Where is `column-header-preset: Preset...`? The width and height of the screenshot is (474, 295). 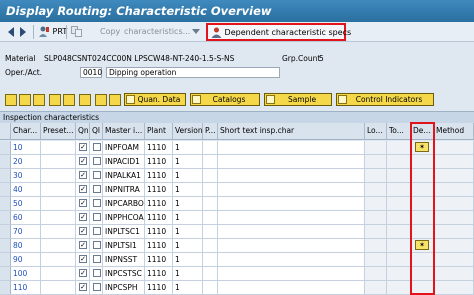
column-header-preset: Preset... is located at coordinates (58, 131).